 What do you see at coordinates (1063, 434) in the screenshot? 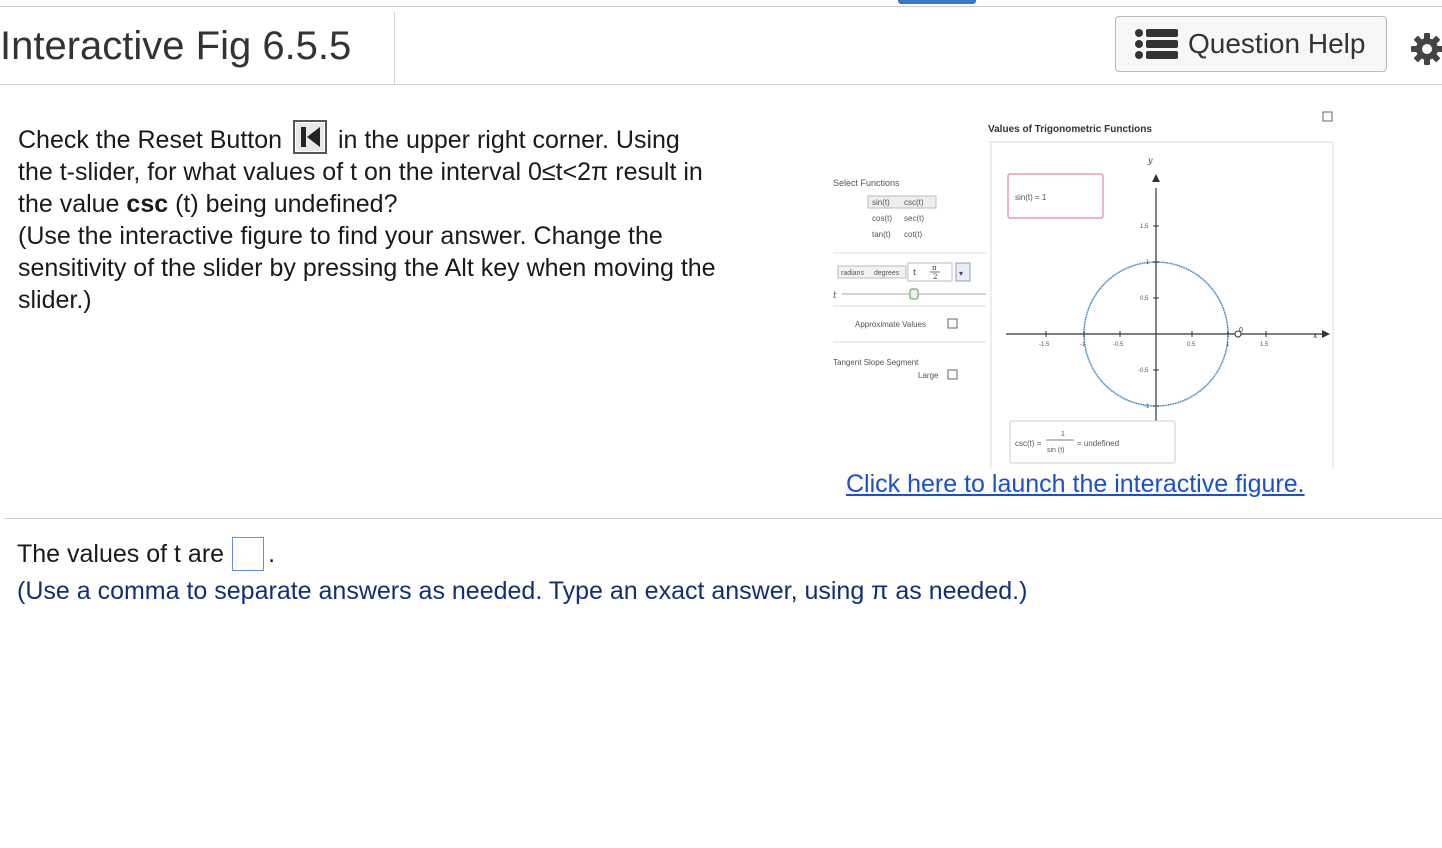
I see `csc-frac-num: 1` at bounding box center [1063, 434].